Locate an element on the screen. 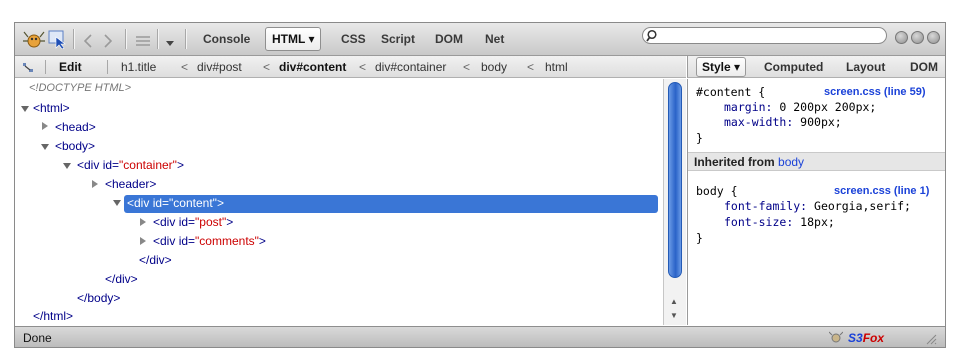 Image resolution: width=959 pixels, height=355 pixels. dropdown-icon is located at coordinates (170, 43).